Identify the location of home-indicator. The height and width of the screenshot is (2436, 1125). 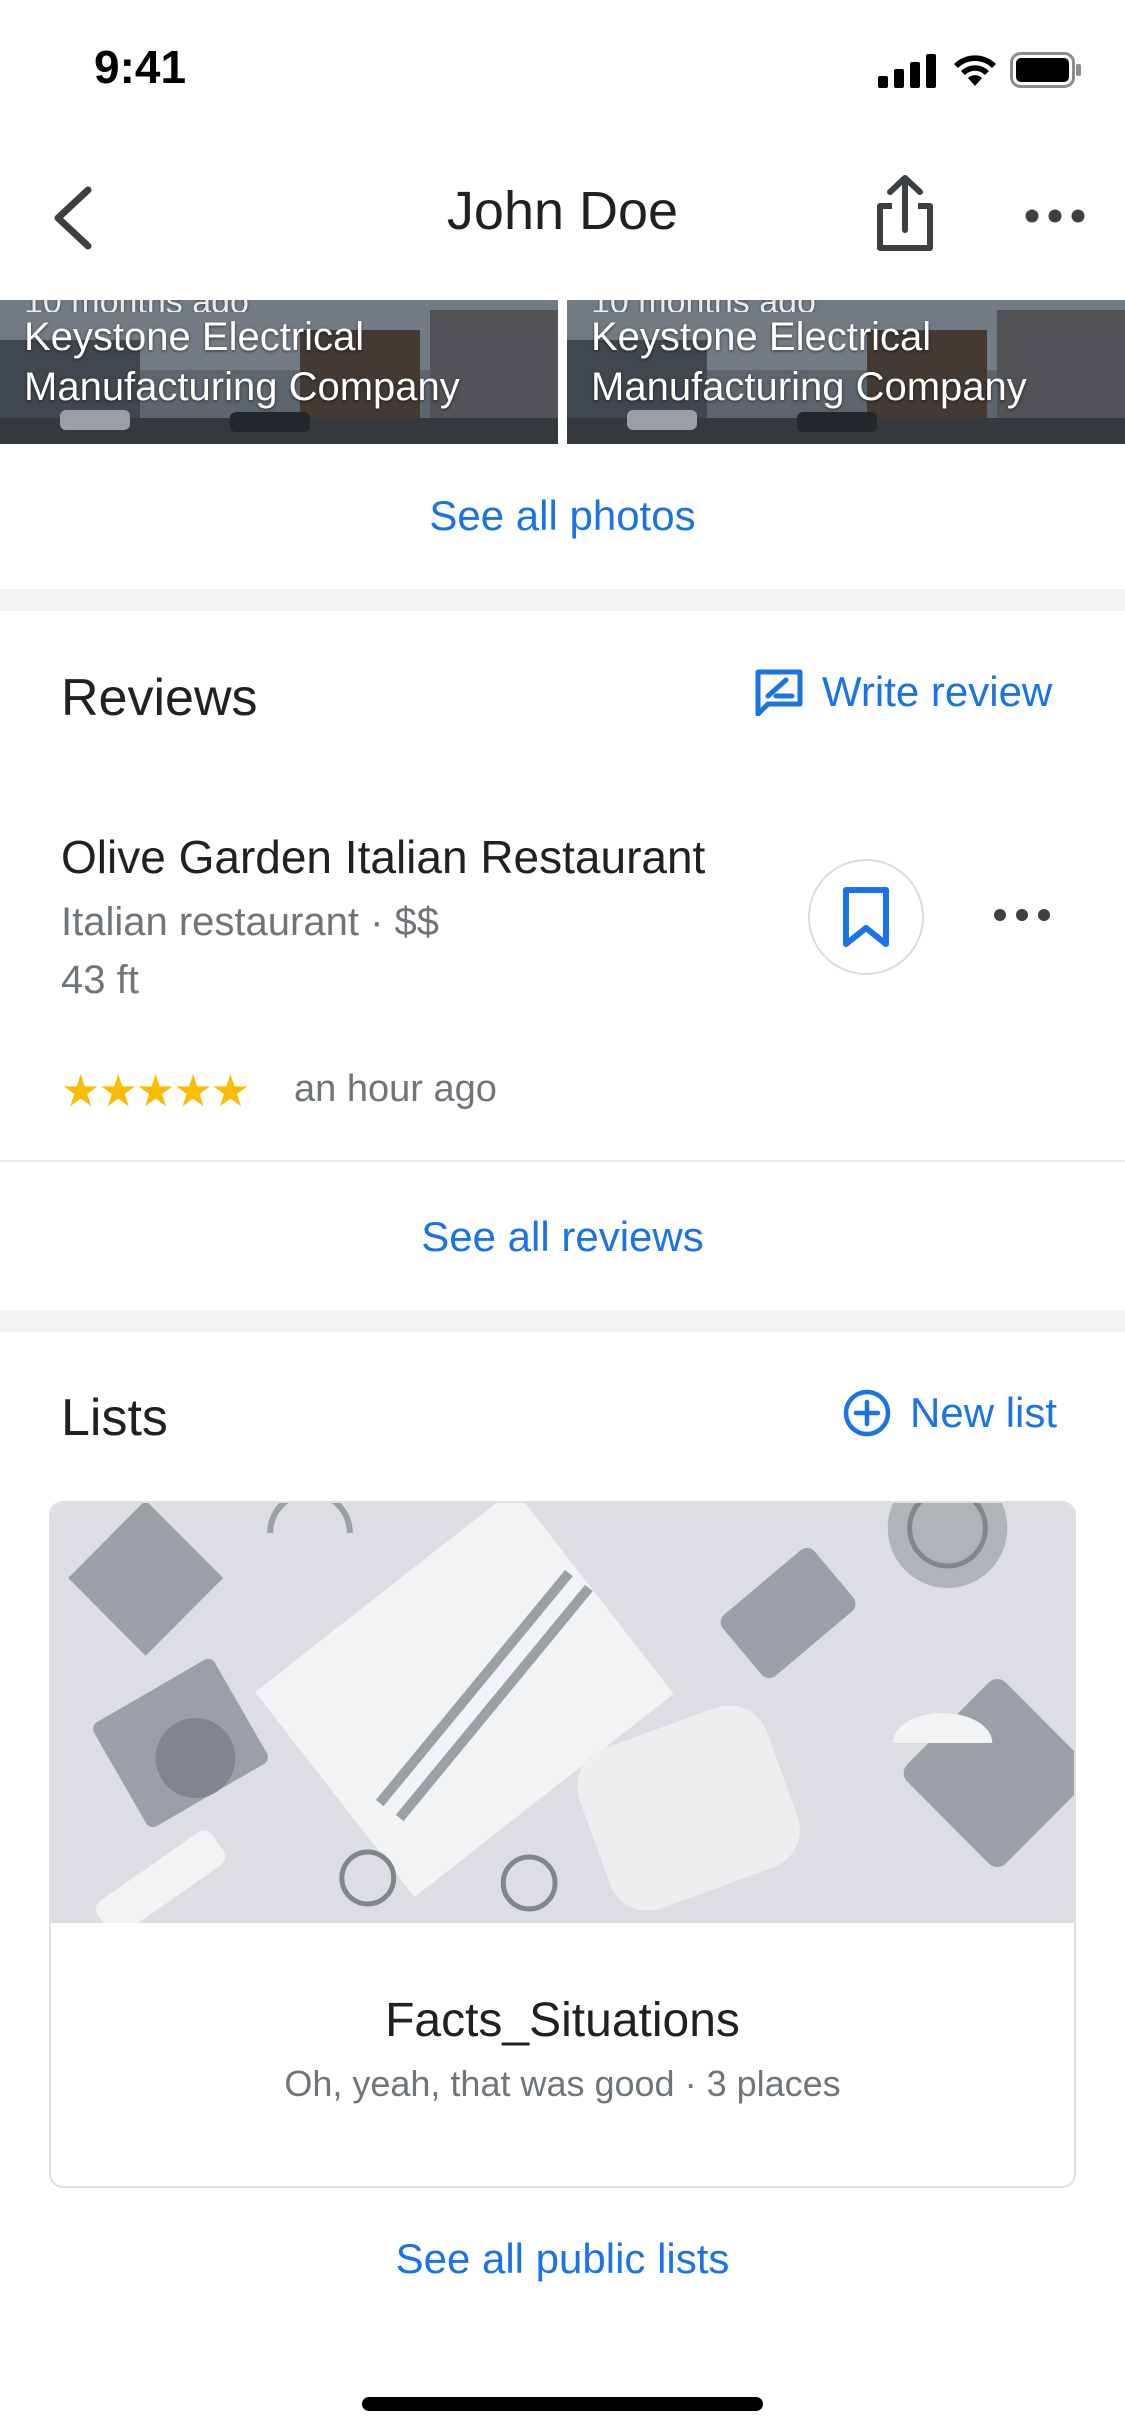
(562, 2404).